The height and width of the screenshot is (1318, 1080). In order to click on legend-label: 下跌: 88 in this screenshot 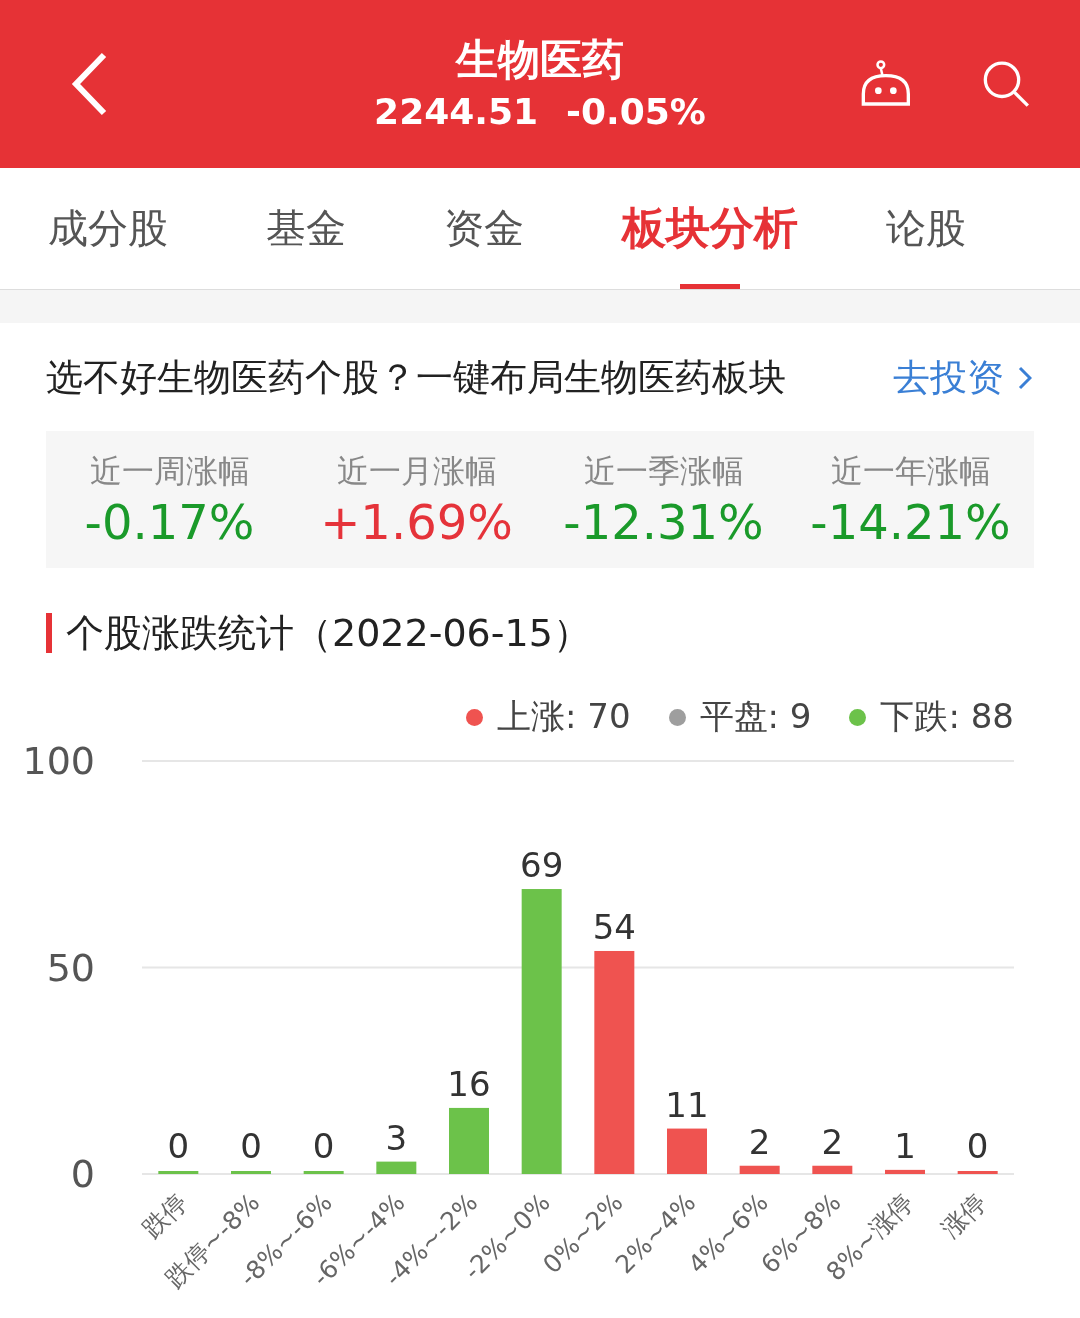, I will do `click(947, 716)`.